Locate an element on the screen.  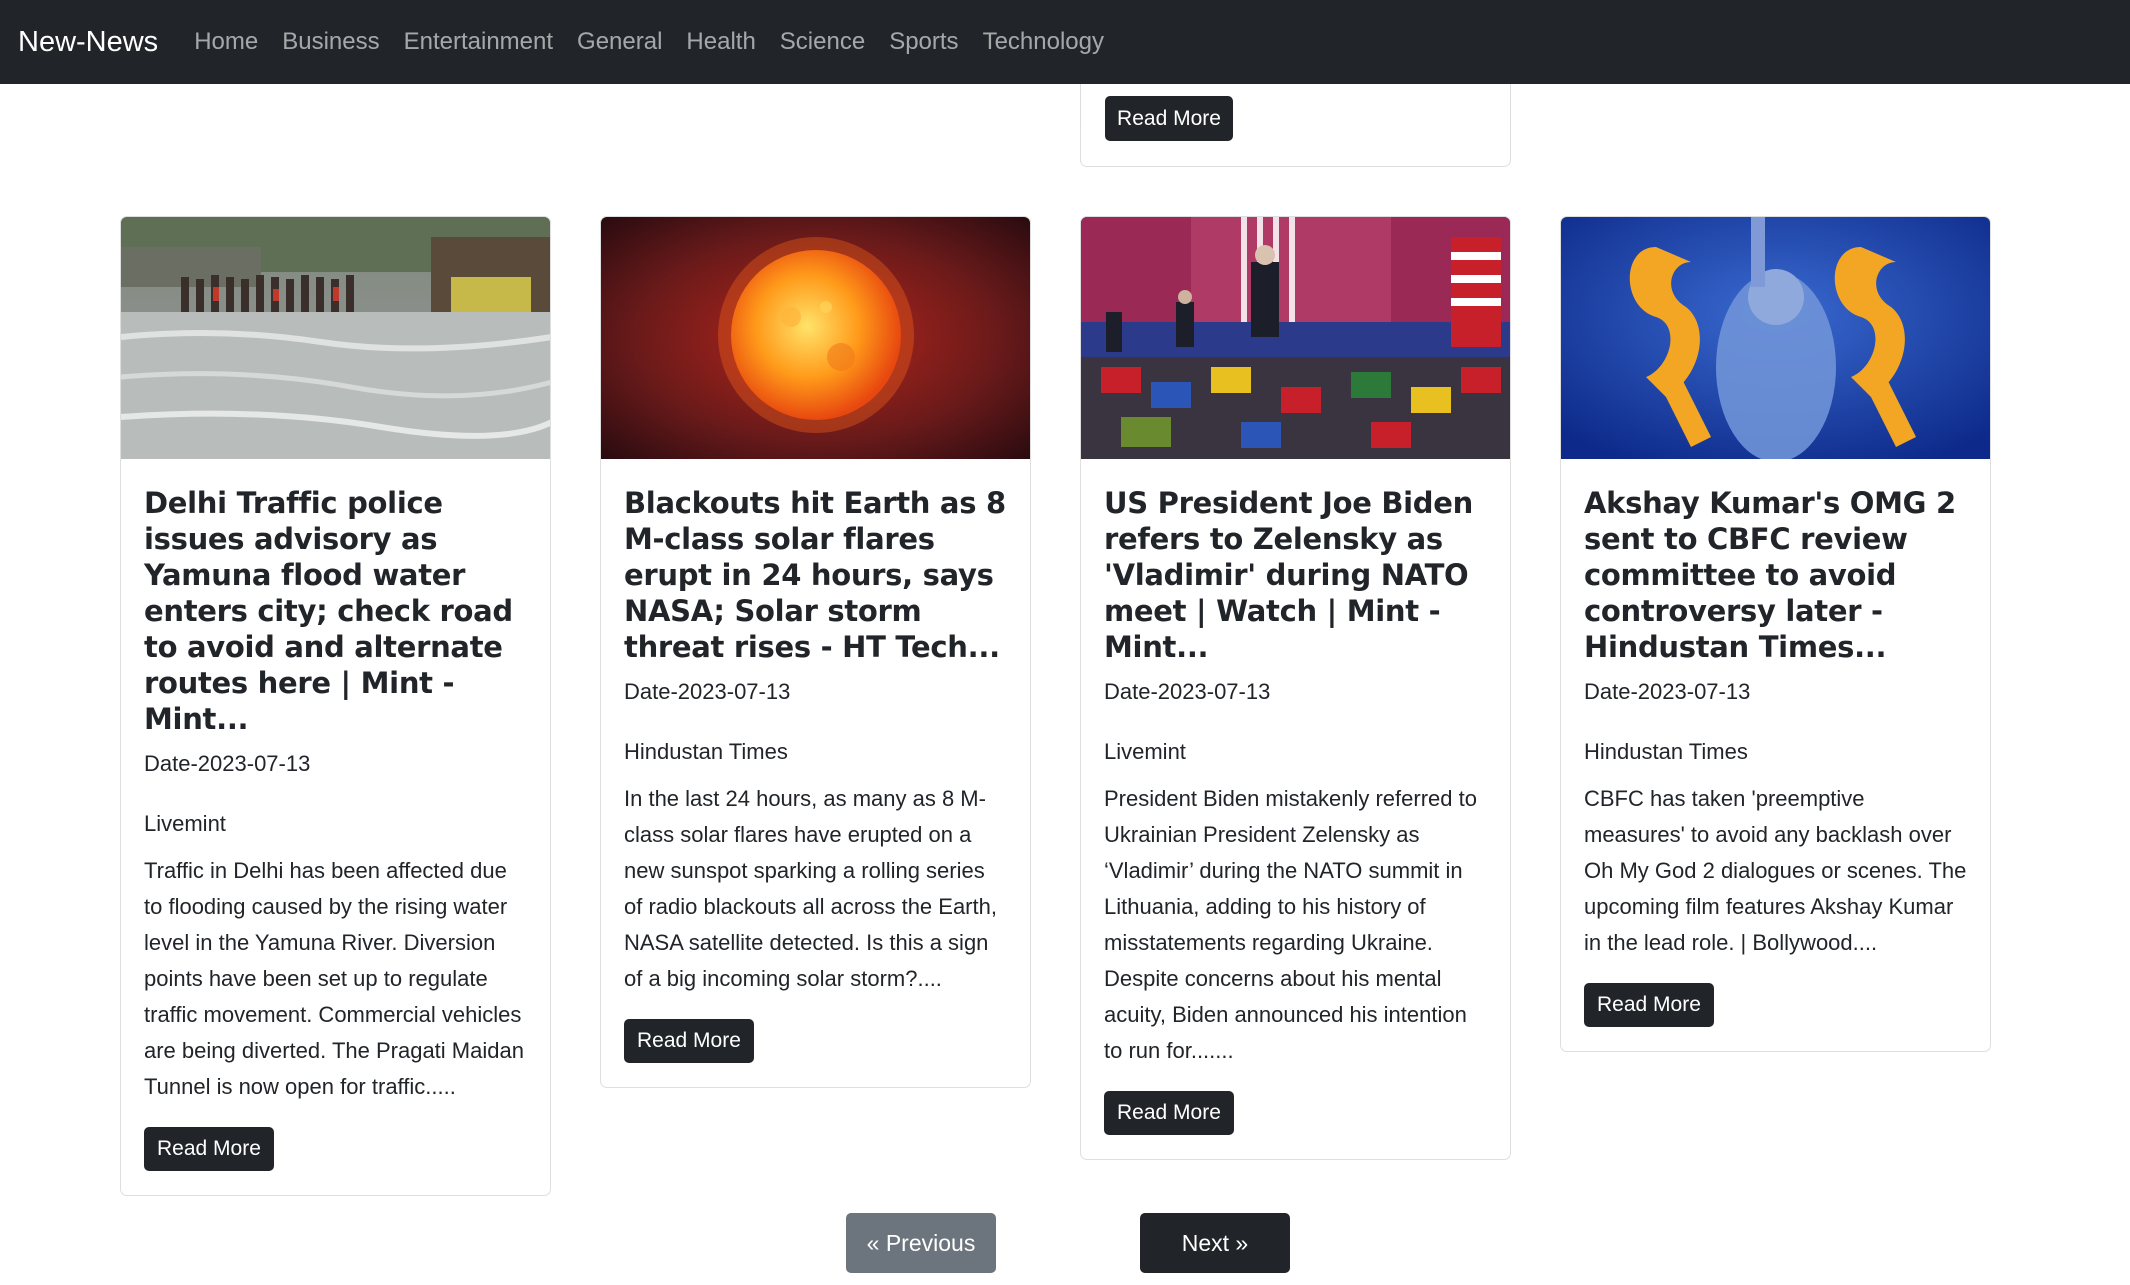
rally-photo is located at coordinates (1295, 338).